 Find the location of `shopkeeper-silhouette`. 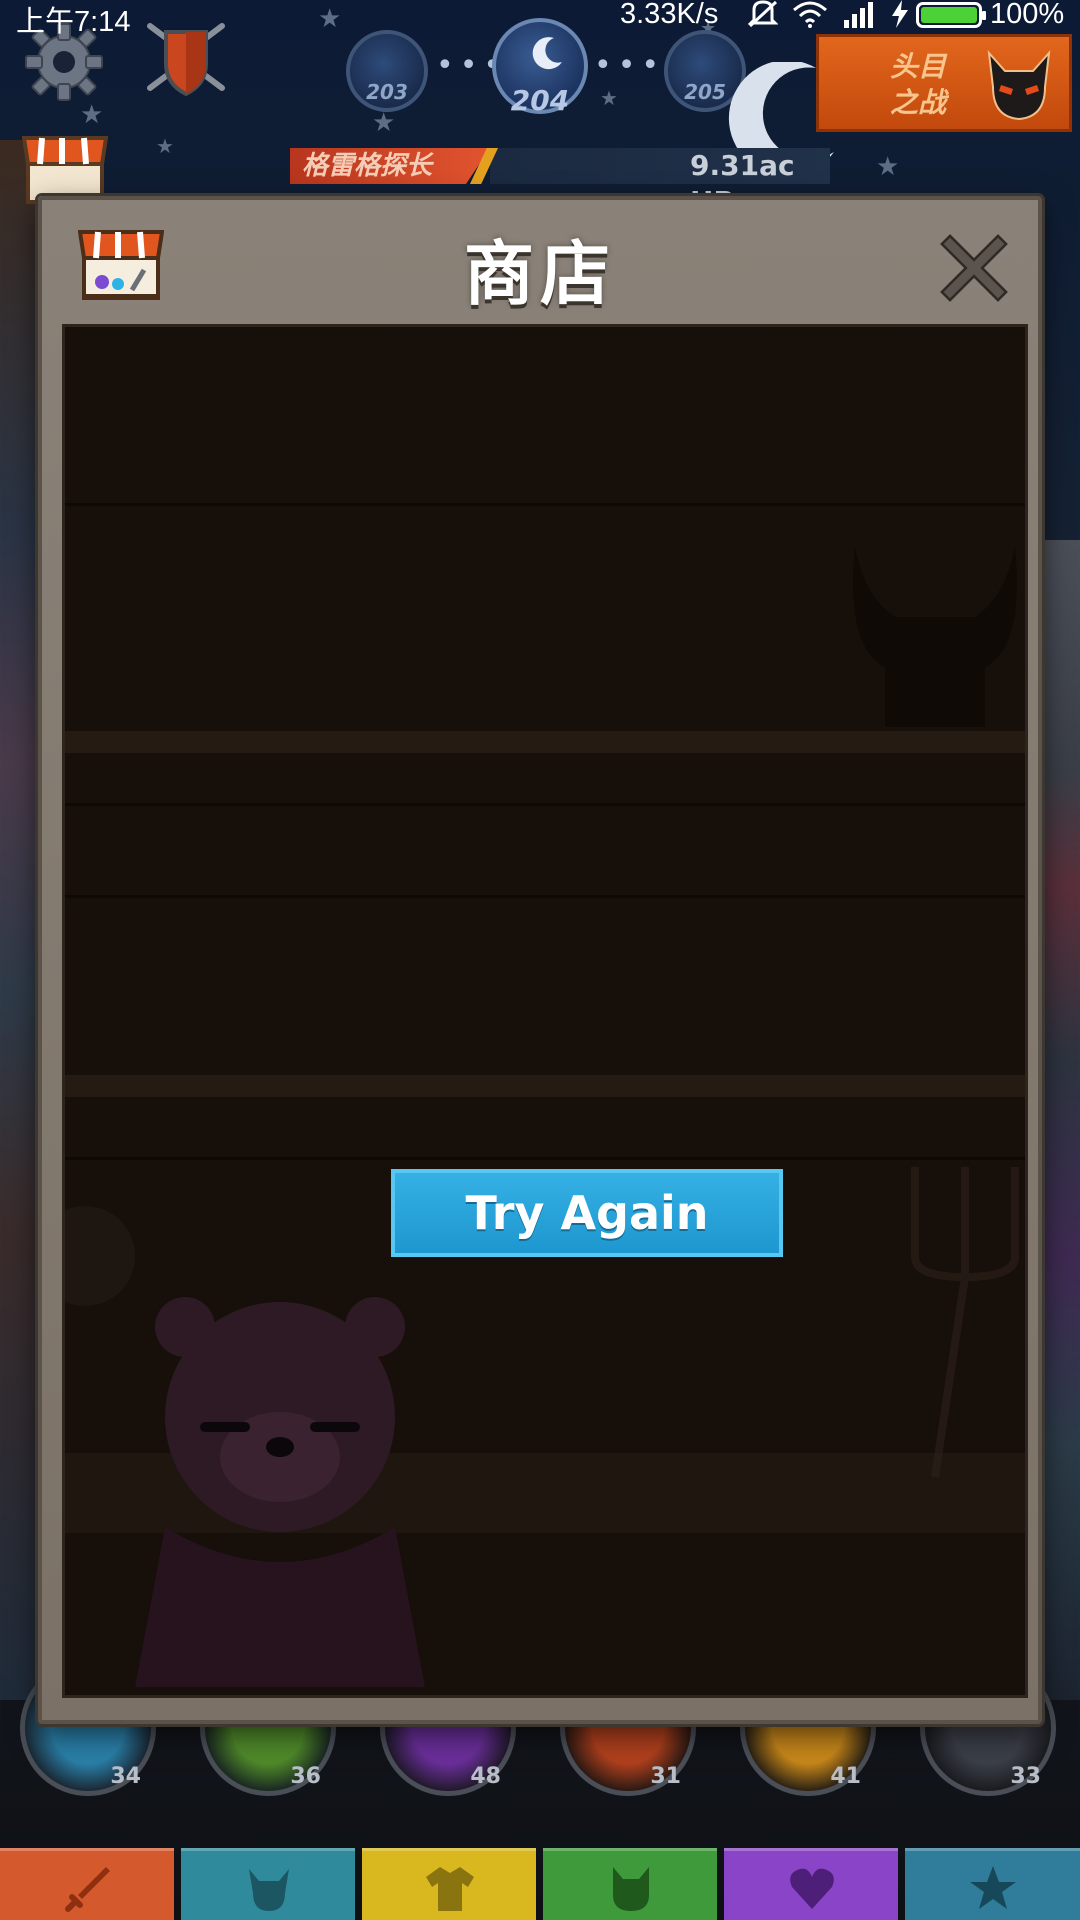

shopkeeper-silhouette is located at coordinates (280, 1492).